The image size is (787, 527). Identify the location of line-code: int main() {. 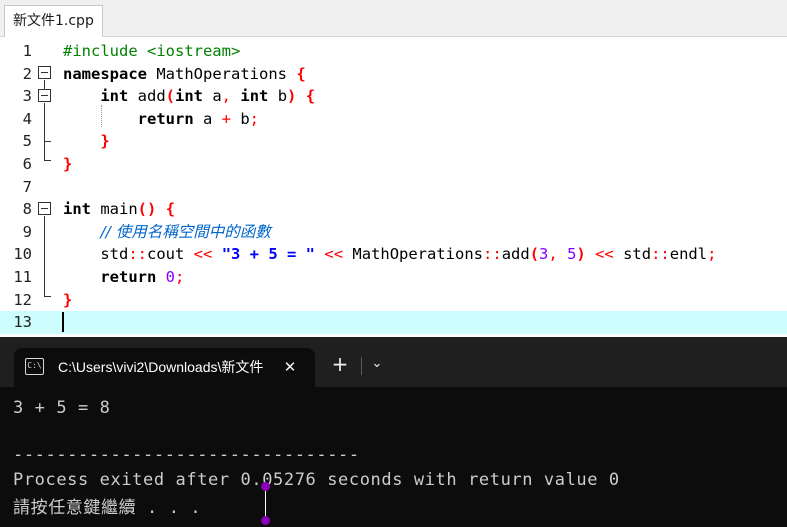
(119, 209).